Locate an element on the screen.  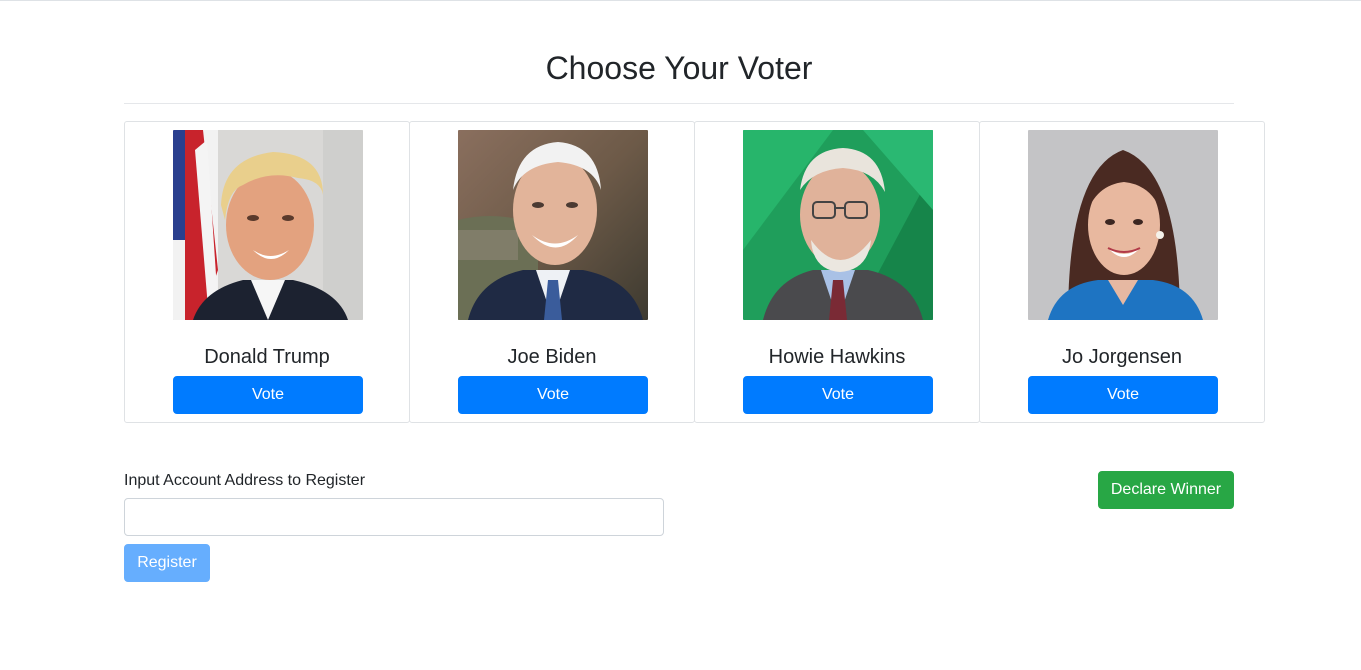
title-divider is located at coordinates (679, 103).